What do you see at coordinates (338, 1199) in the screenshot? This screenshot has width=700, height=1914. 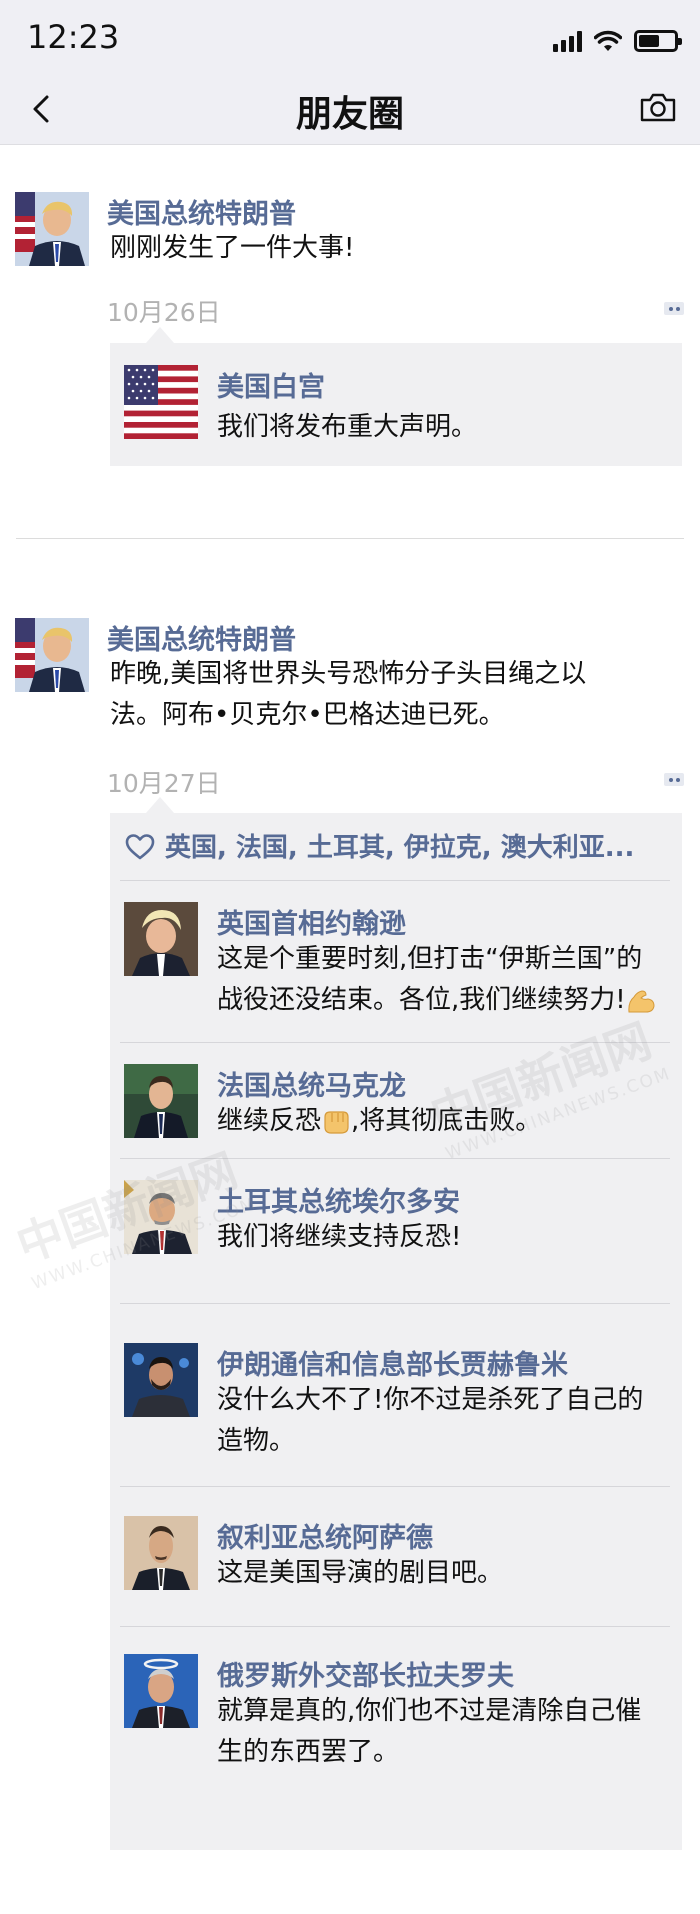 I see `comment-author: 土耳其总统埃尔多安` at bounding box center [338, 1199].